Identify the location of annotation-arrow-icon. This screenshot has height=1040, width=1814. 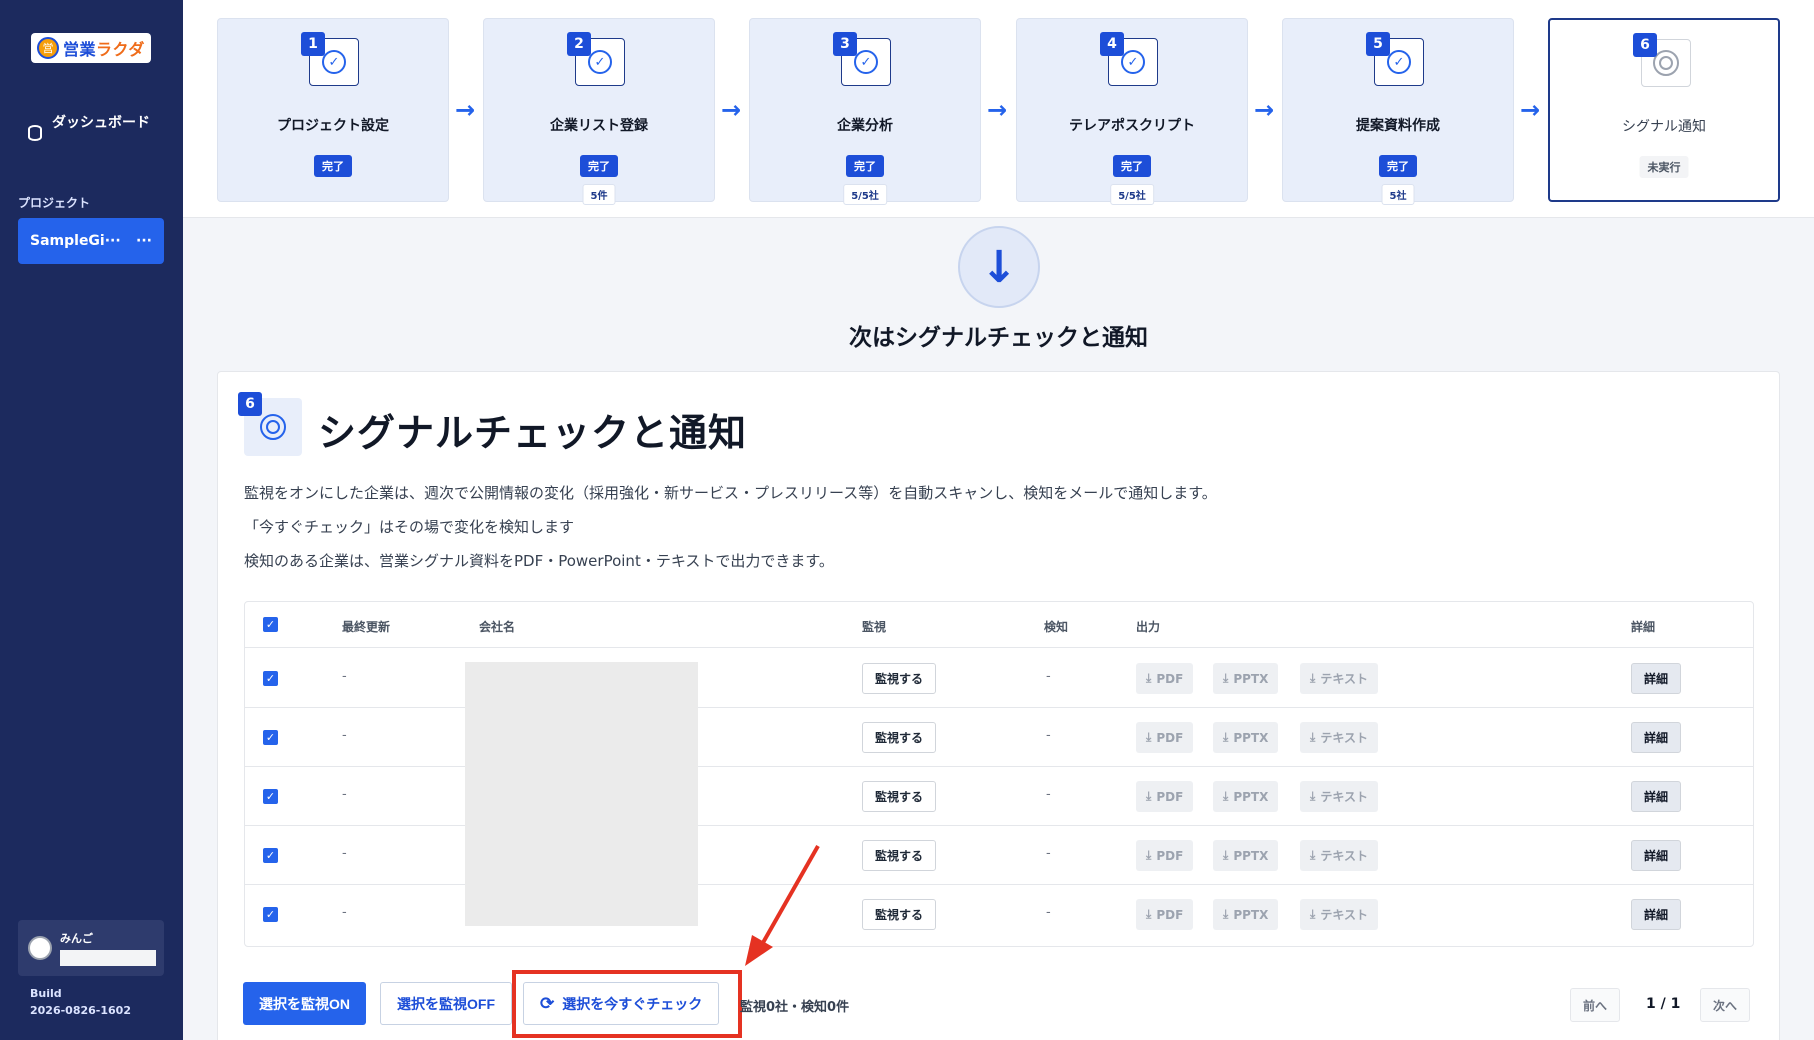
(782, 905).